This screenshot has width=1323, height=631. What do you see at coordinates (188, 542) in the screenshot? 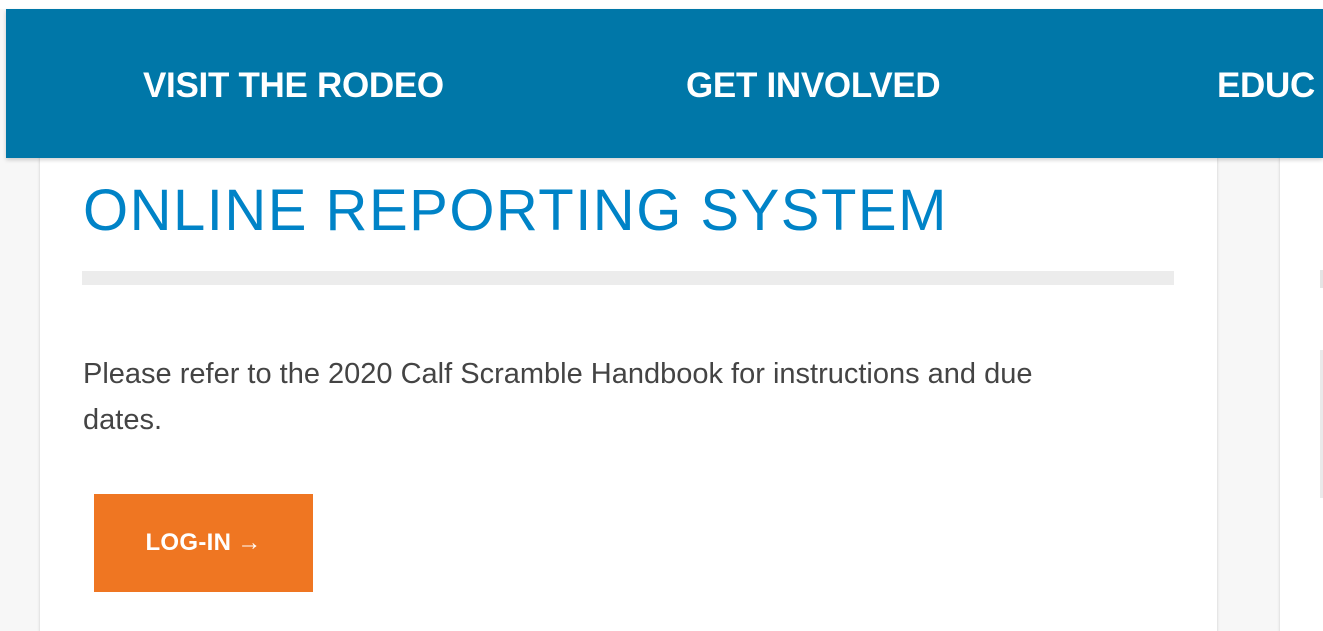
I see `login-button-label: LOG-IN` at bounding box center [188, 542].